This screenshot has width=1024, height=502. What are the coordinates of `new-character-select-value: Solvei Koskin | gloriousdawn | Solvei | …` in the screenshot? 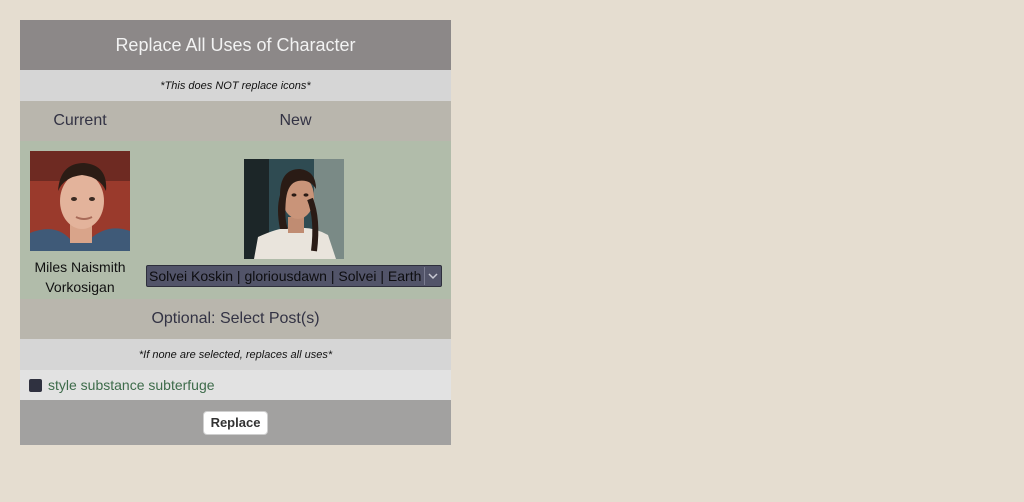 It's located at (285, 276).